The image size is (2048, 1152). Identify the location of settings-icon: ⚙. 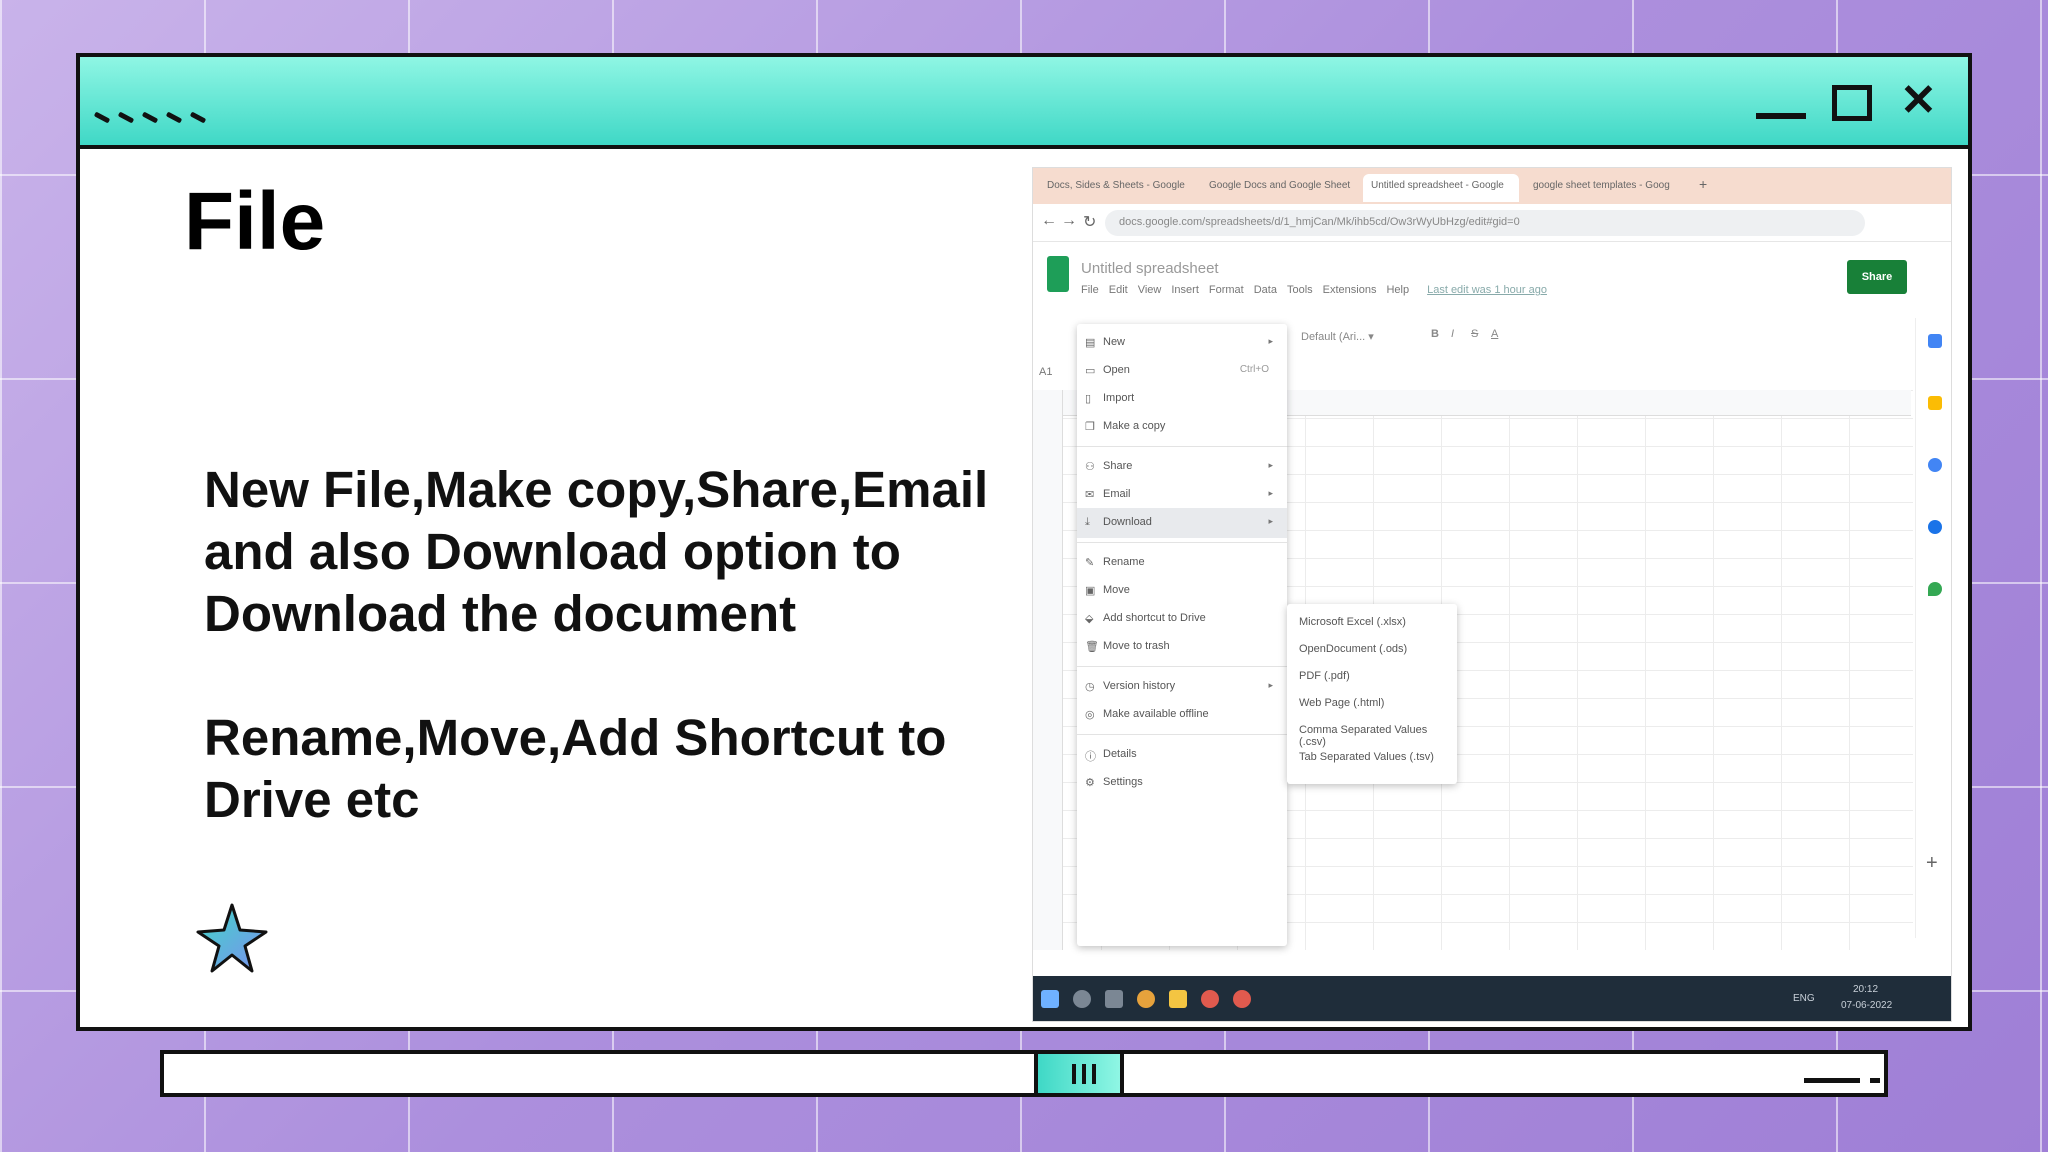
(1090, 783).